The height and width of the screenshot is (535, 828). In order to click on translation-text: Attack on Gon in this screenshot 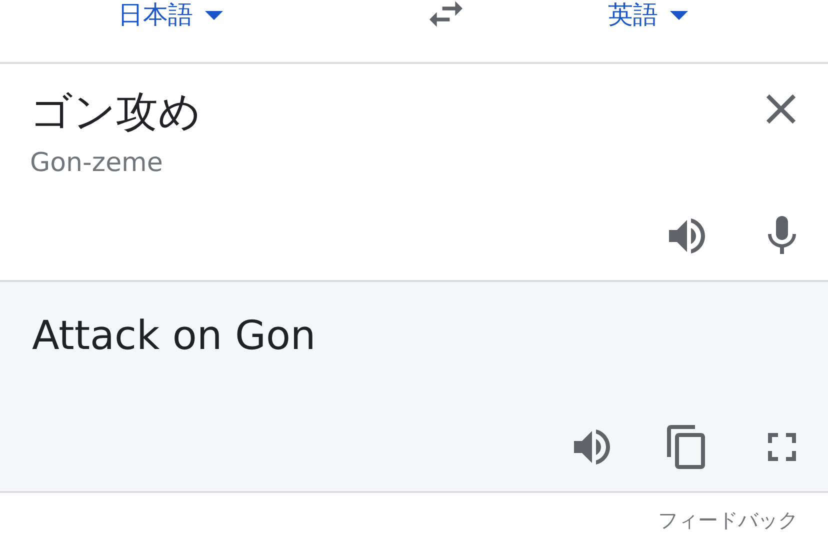, I will do `click(174, 336)`.